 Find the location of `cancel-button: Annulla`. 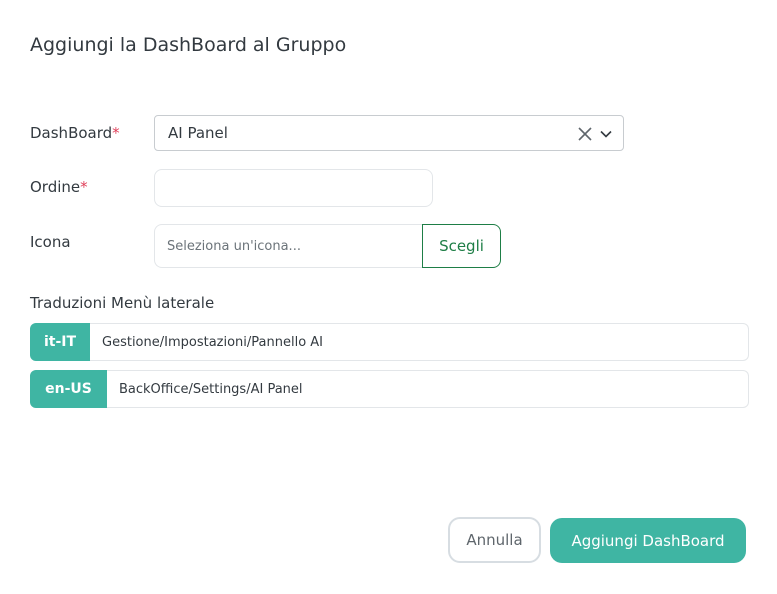

cancel-button: Annulla is located at coordinates (494, 540).